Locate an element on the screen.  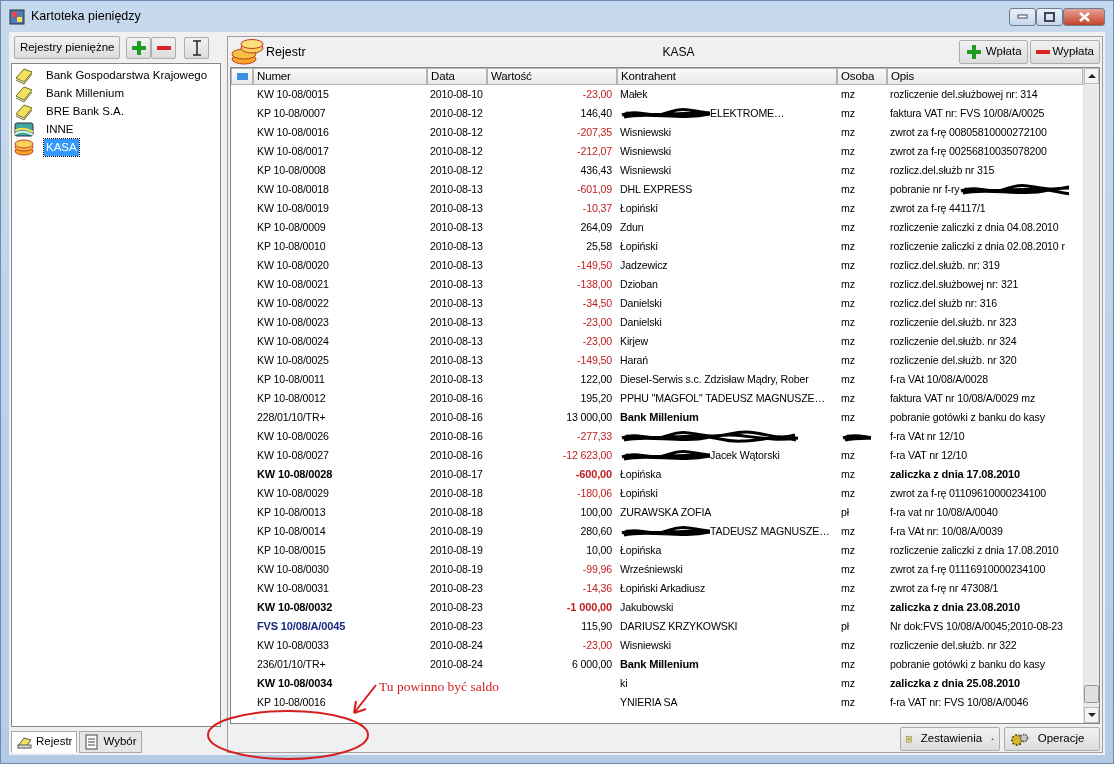
close-icon is located at coordinates (1084, 16).